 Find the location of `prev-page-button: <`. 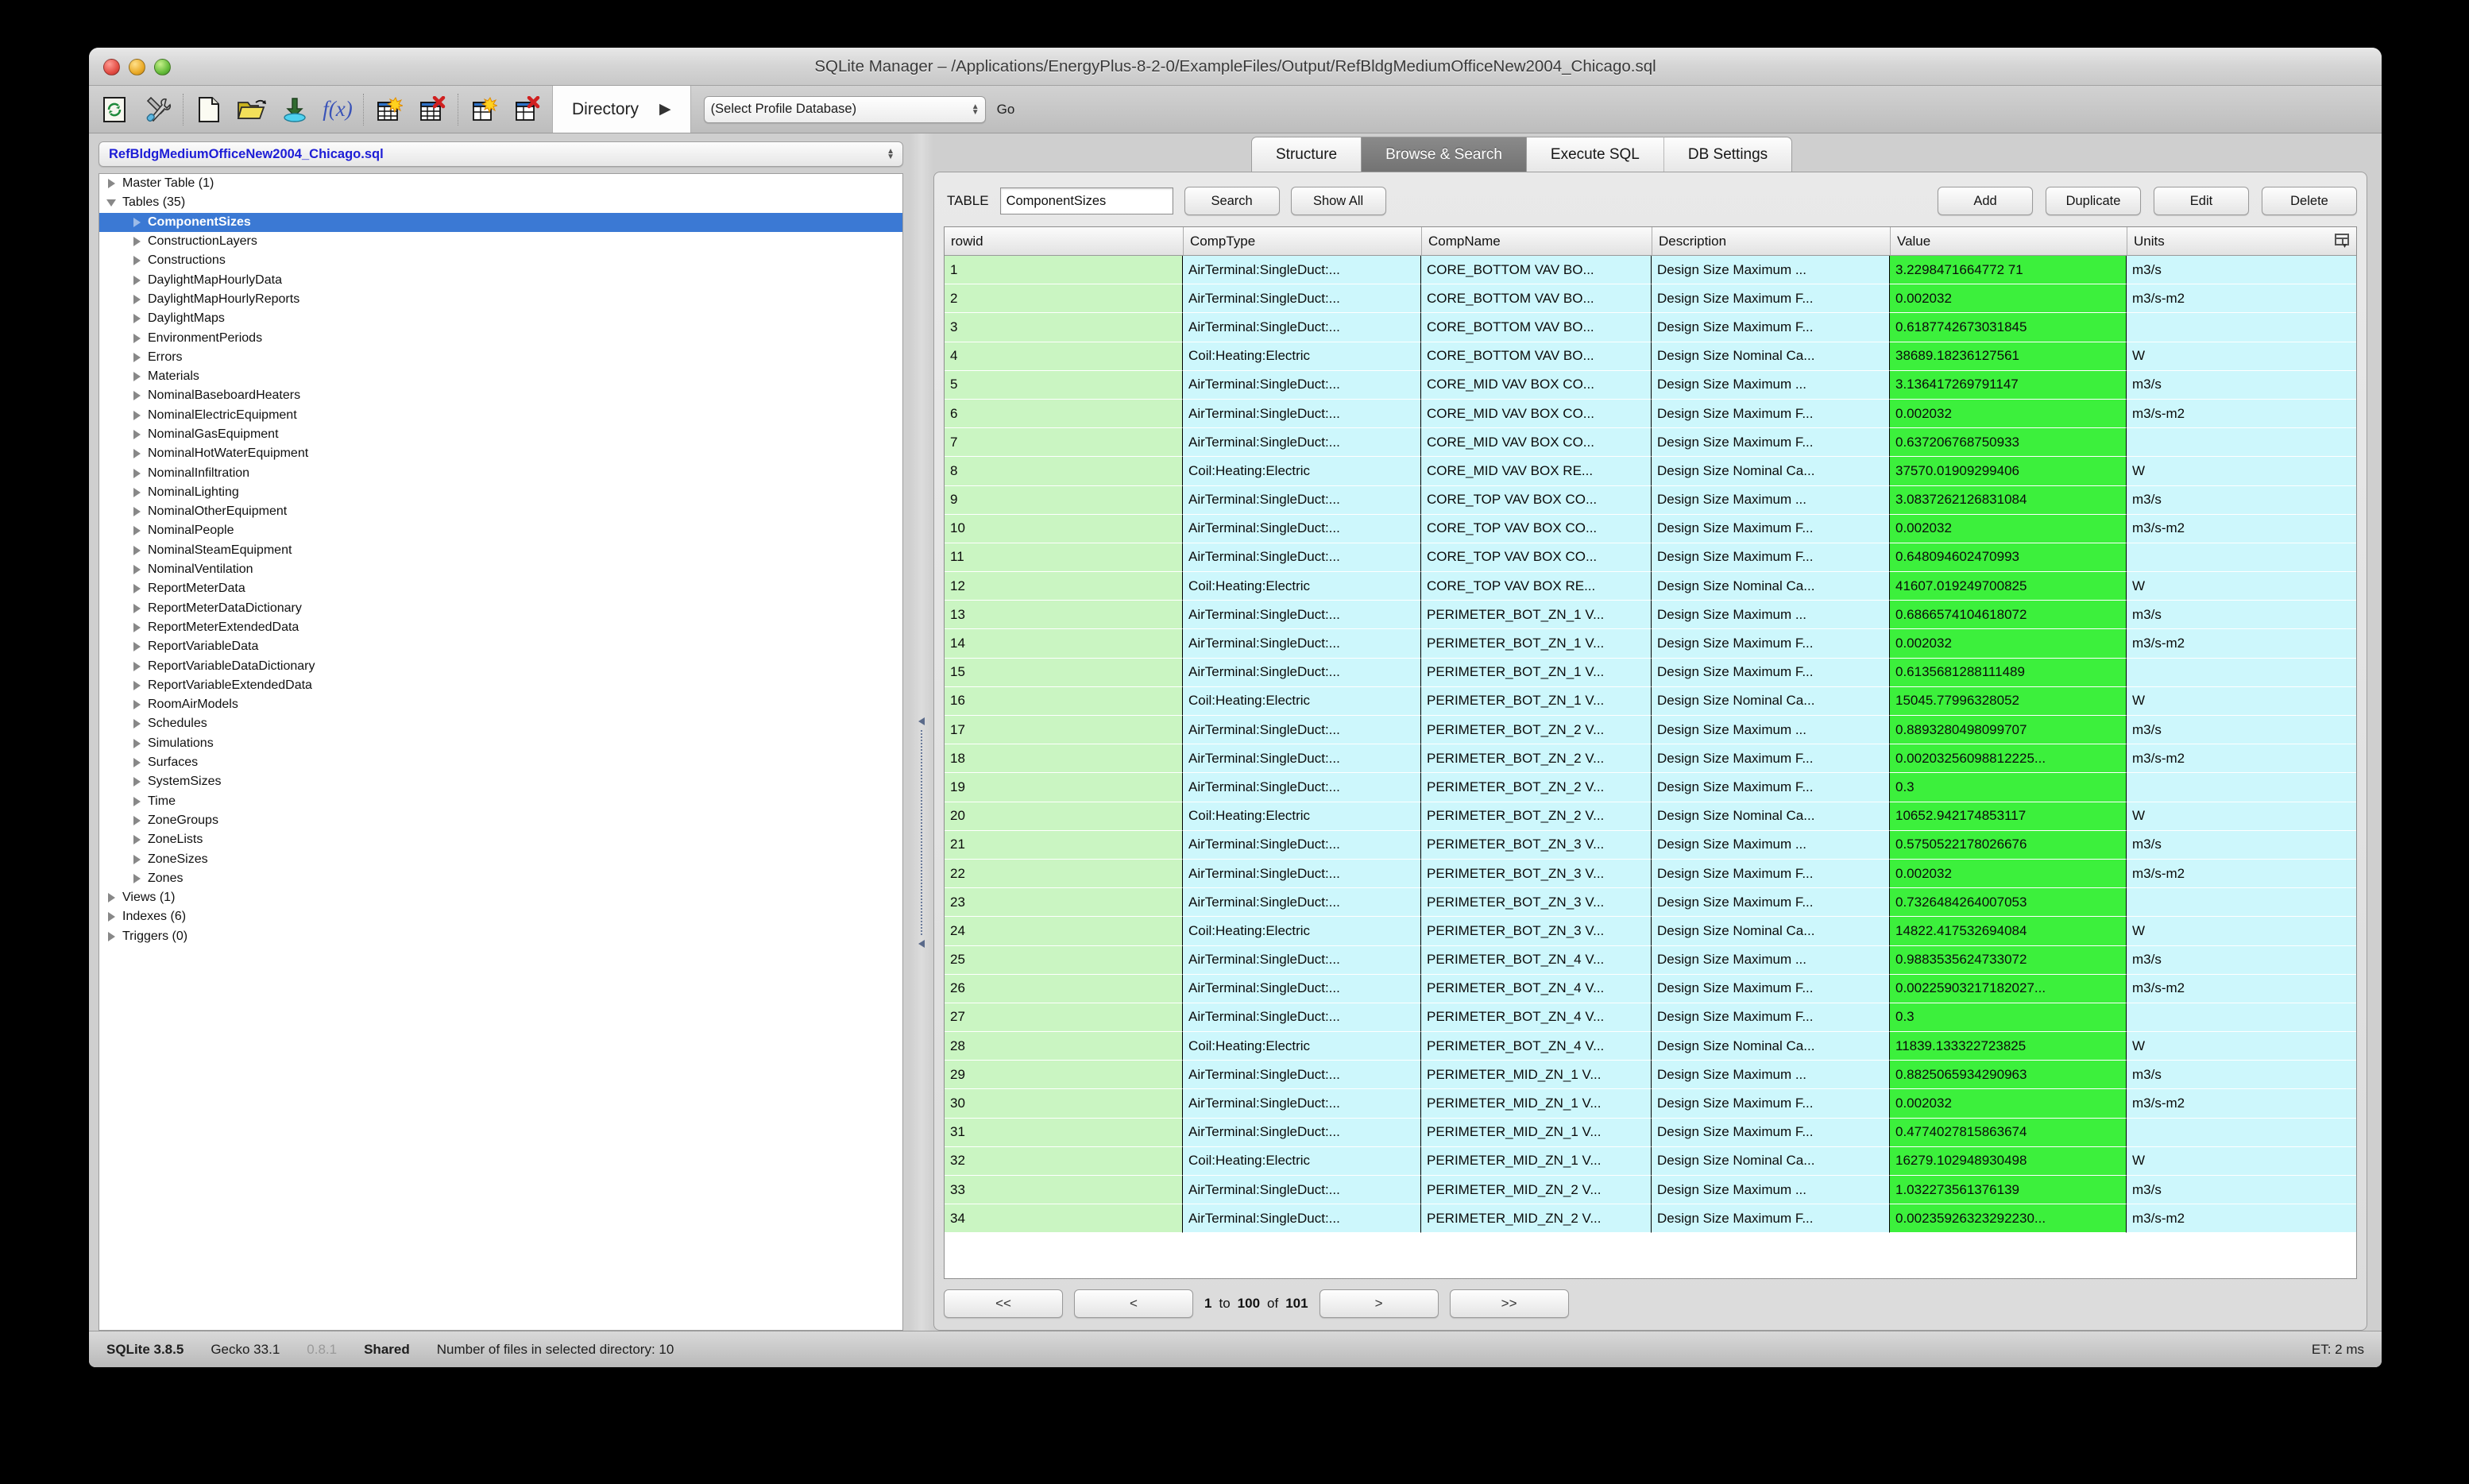

prev-page-button: < is located at coordinates (1133, 1303).